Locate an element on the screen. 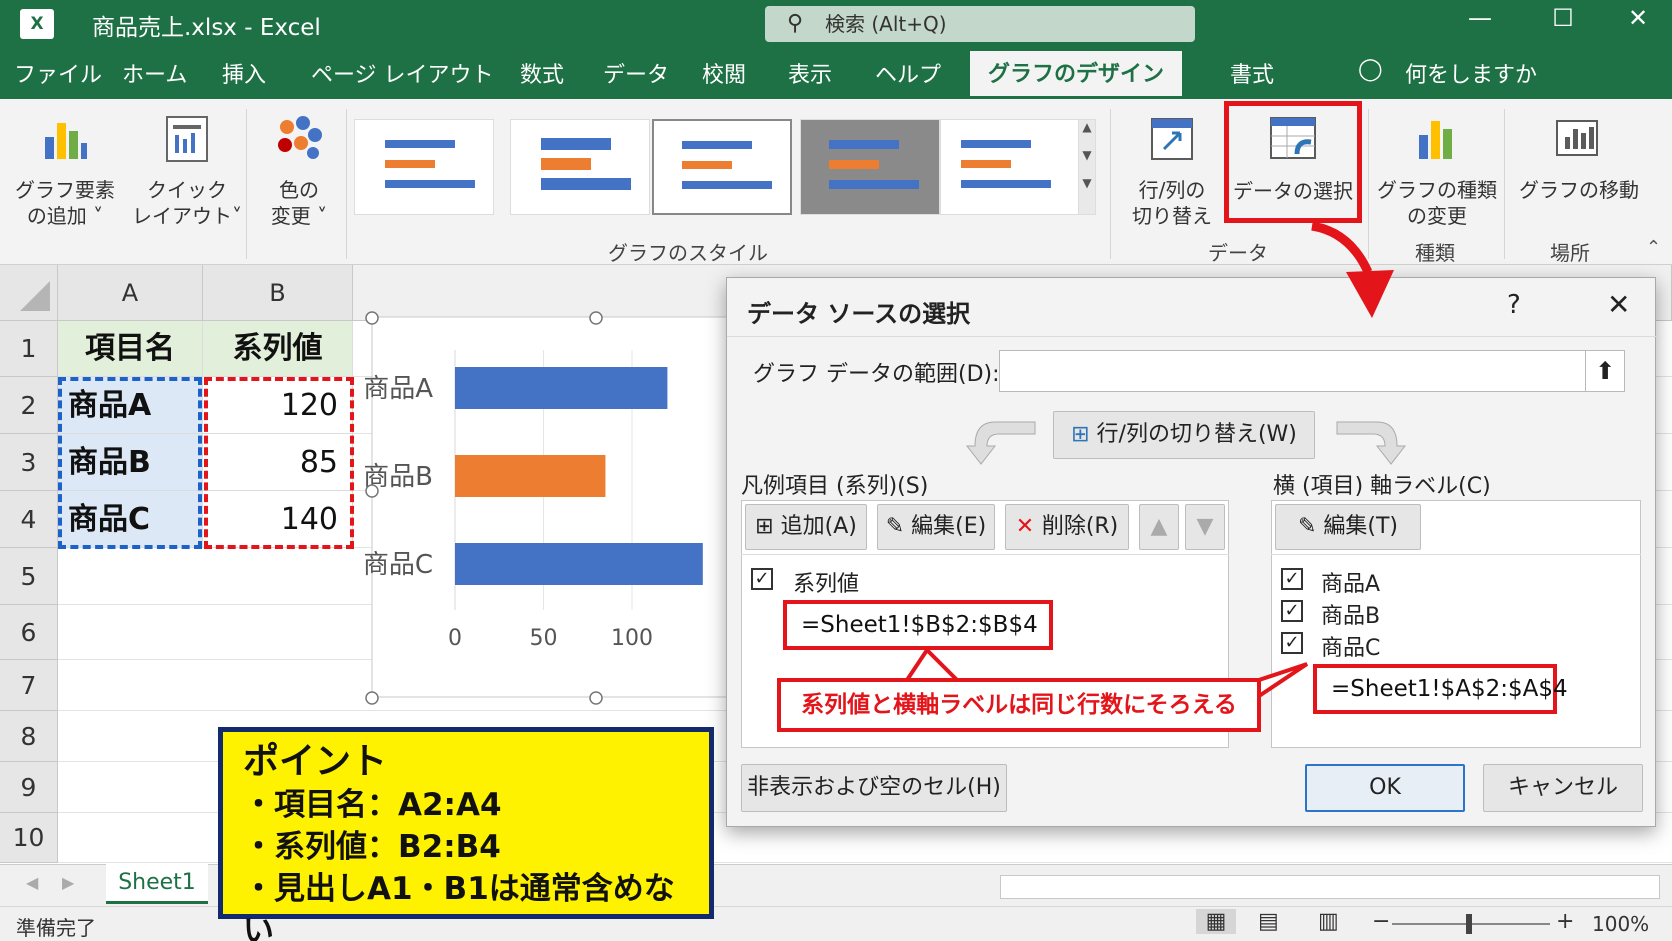 This screenshot has width=1672, height=941. add-chart-element-button: グラフ要素 の追加 ˅ is located at coordinates (65, 171).